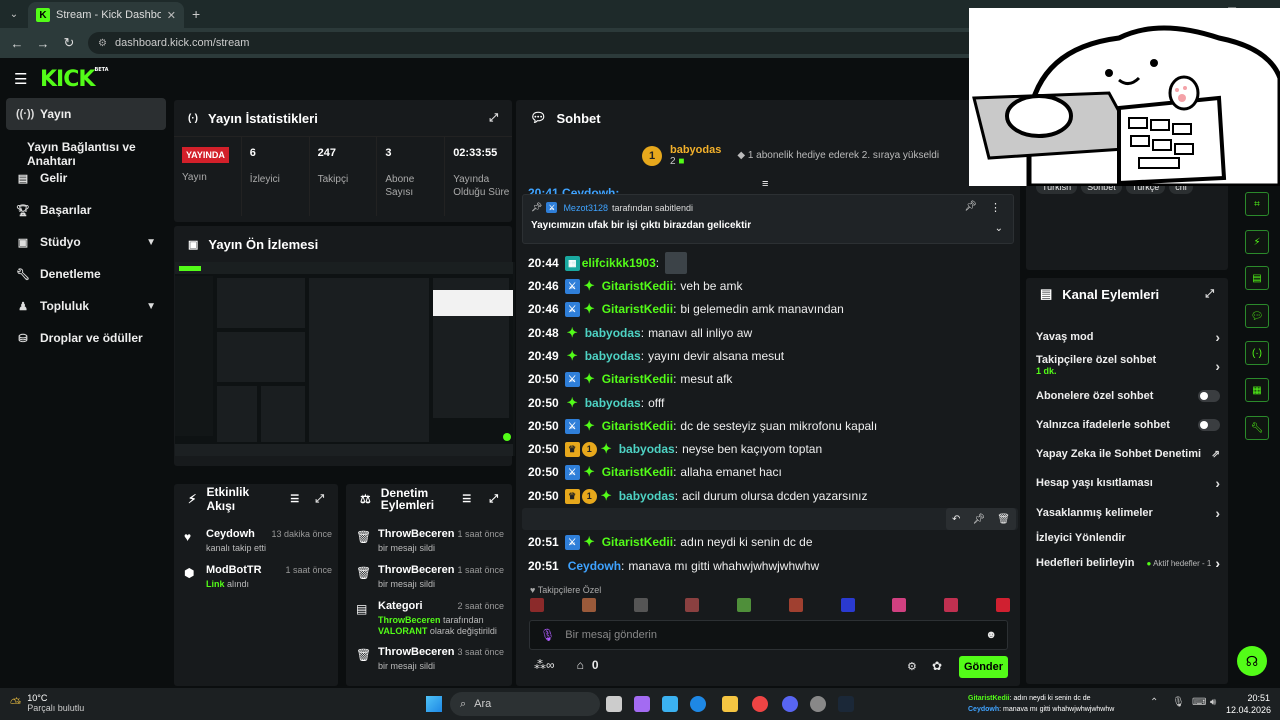 This screenshot has height=720, width=1280. I want to click on gift-user: babyodas, so click(695, 150).